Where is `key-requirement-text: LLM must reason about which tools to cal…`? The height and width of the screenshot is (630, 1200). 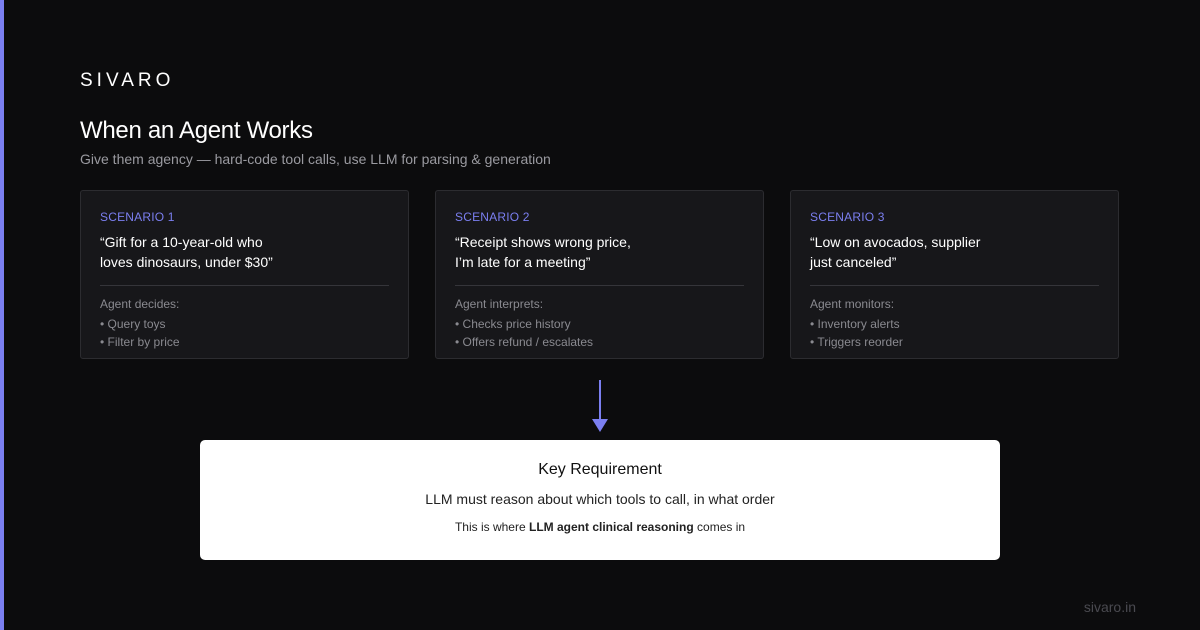 key-requirement-text: LLM must reason about which tools to cal… is located at coordinates (600, 499).